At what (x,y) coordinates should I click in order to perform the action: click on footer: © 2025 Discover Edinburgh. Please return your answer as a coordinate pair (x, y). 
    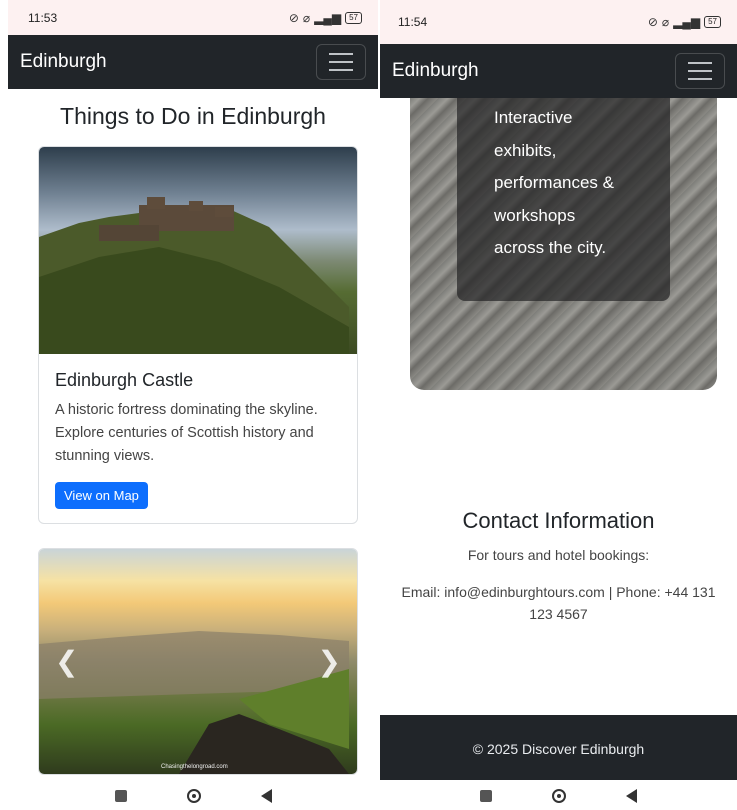
    Looking at the image, I should click on (558, 747).